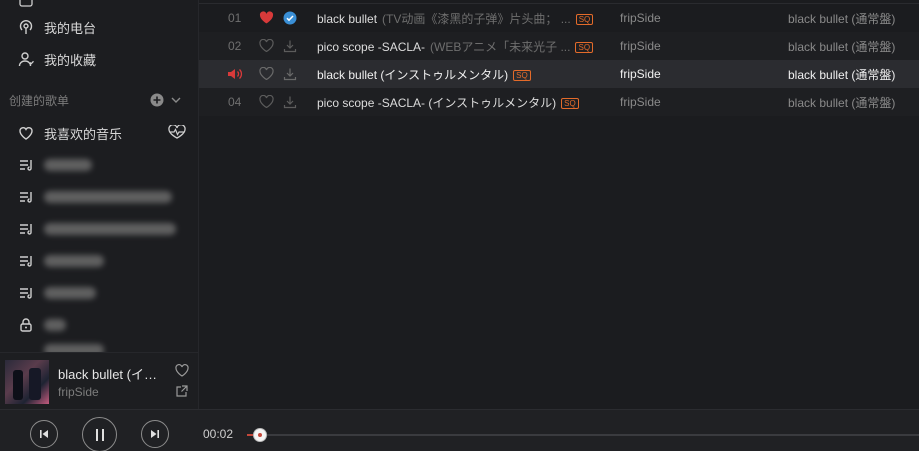 The image size is (919, 451). I want to click on track-title: black bullet (インストゥルメンタル), so click(413, 74).